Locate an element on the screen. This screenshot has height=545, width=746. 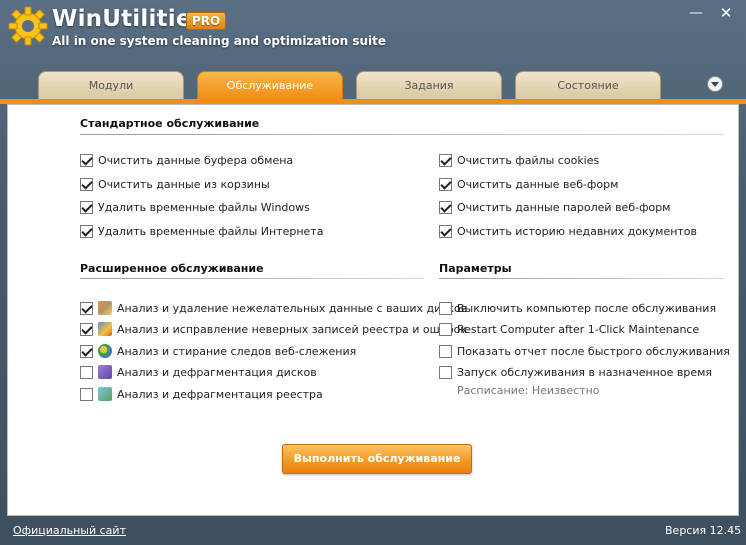
registry-defrag-checkbox is located at coordinates (86, 394).